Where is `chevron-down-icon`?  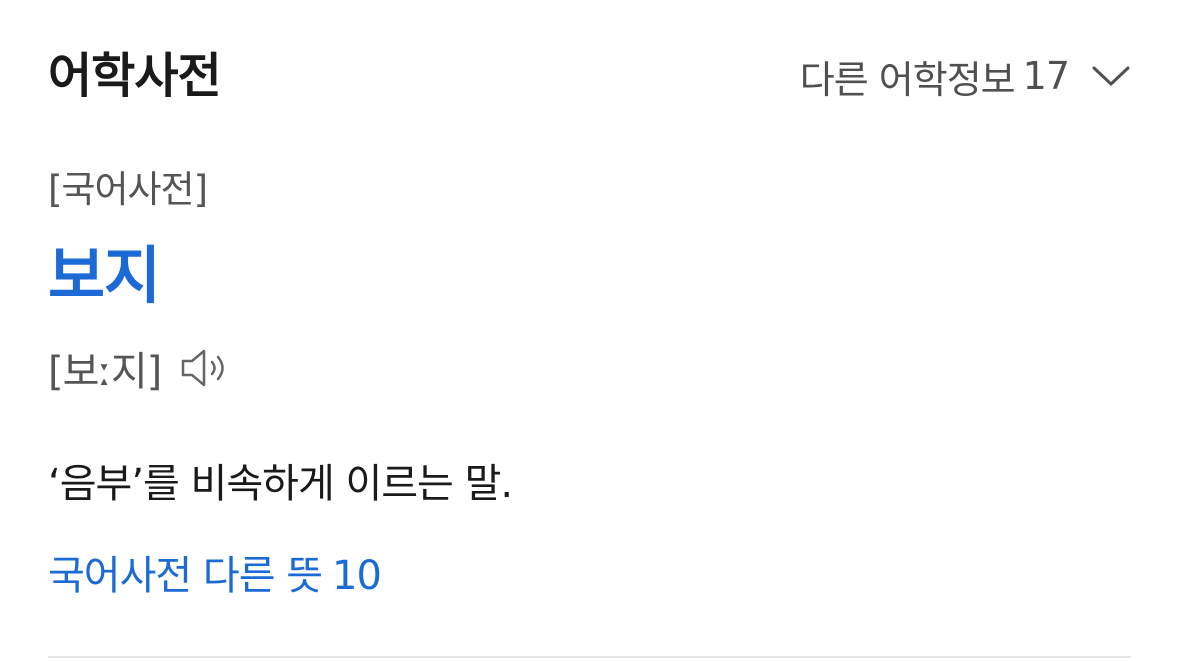 chevron-down-icon is located at coordinates (1111, 76).